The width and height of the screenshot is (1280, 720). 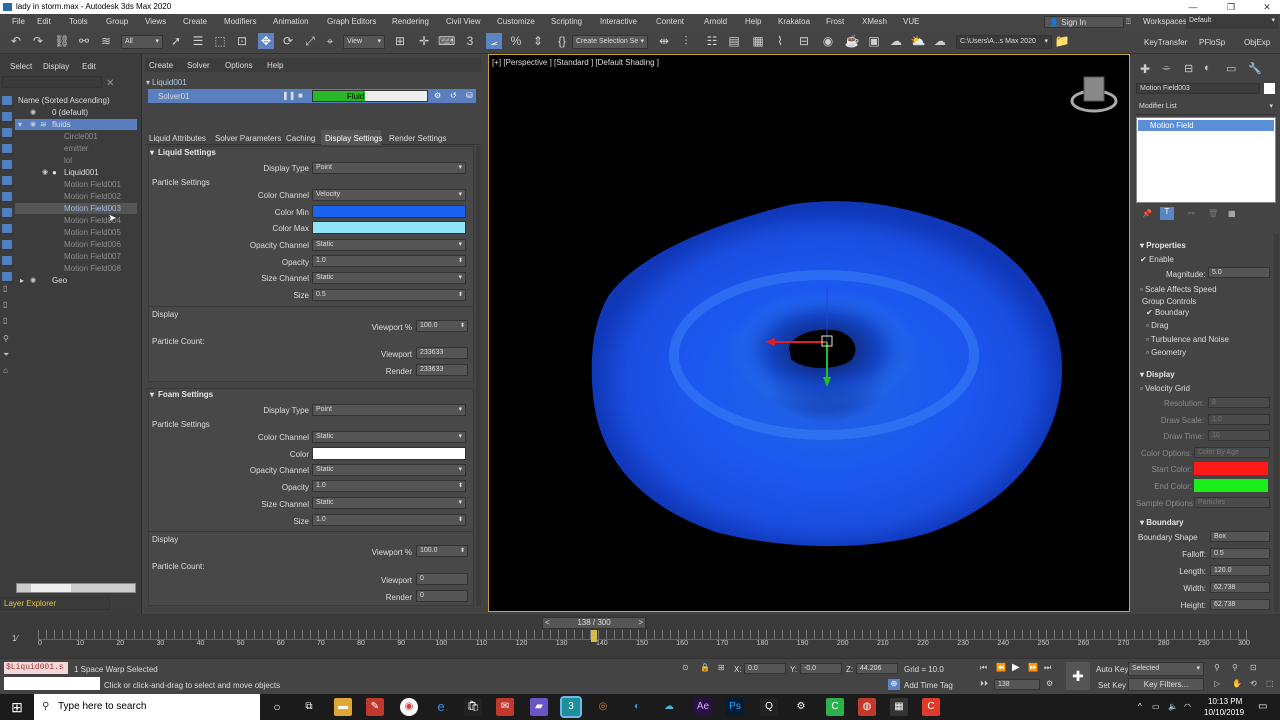 I want to click on fov-icon: ▷, so click(x=1217, y=683).